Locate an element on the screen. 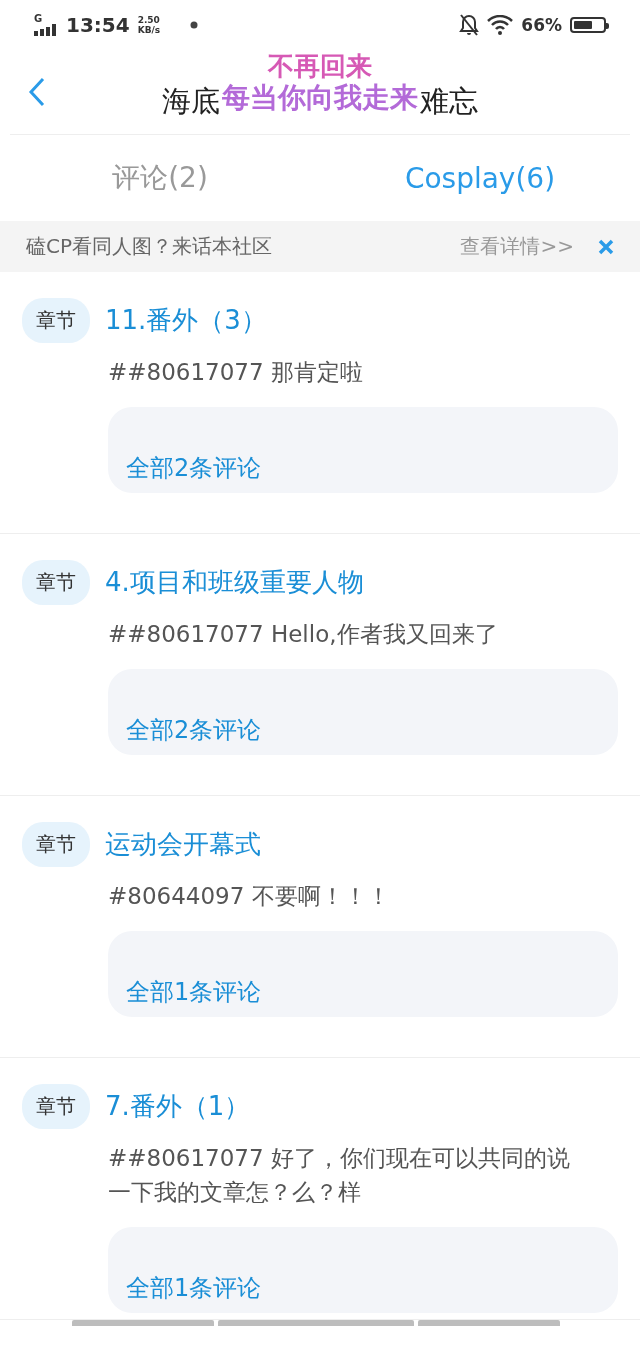 The width and height of the screenshot is (640, 1351). details-link: 查看详情>> is located at coordinates (517, 246).